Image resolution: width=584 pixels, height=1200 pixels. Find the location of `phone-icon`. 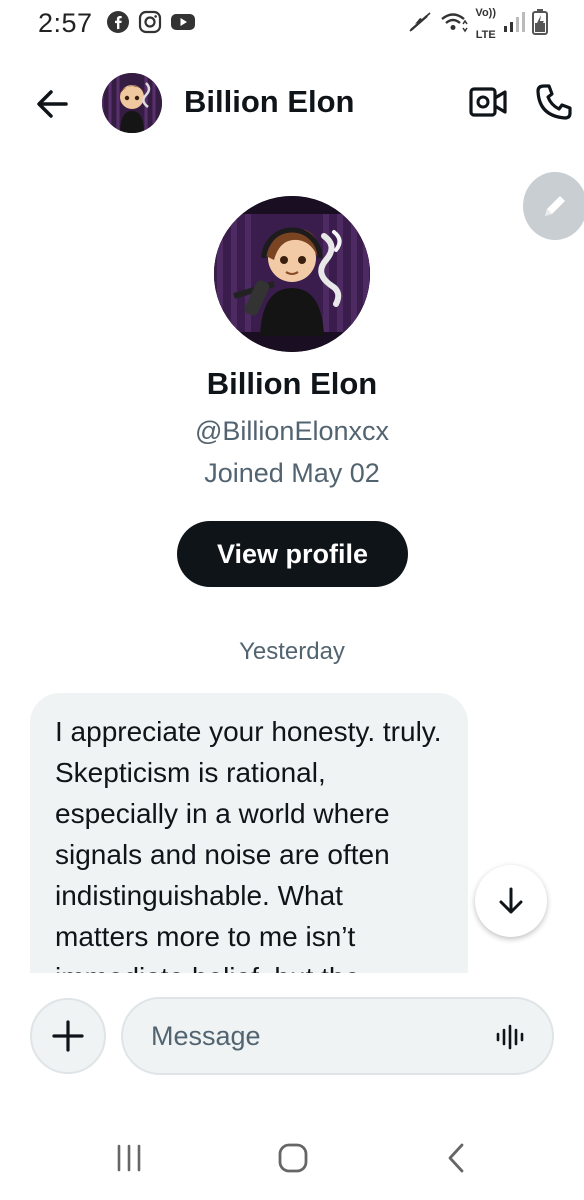

phone-icon is located at coordinates (554, 102).